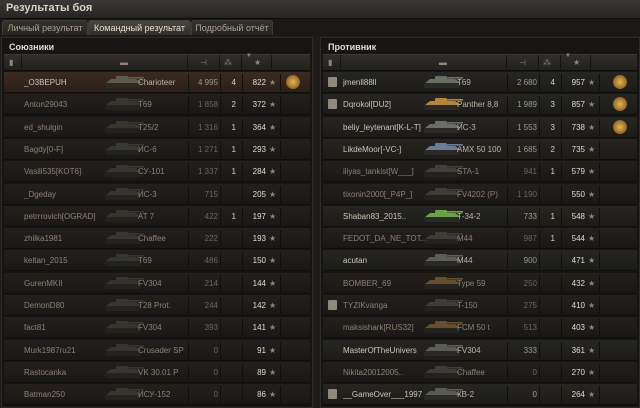  I want to click on xp-value: 550, so click(578, 194).